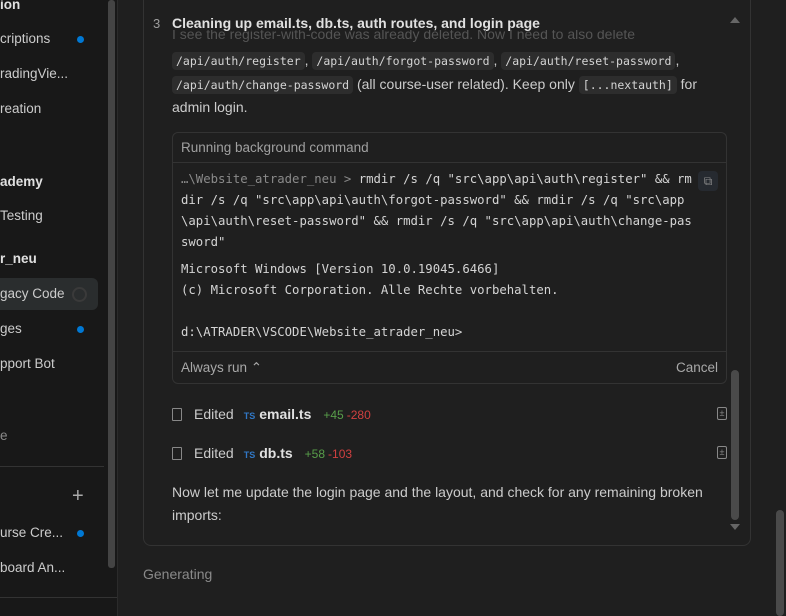 This screenshot has height=616, width=786. Describe the element at coordinates (263, 84) in the screenshot. I see `code-span: /api/auth/change-password` at that location.